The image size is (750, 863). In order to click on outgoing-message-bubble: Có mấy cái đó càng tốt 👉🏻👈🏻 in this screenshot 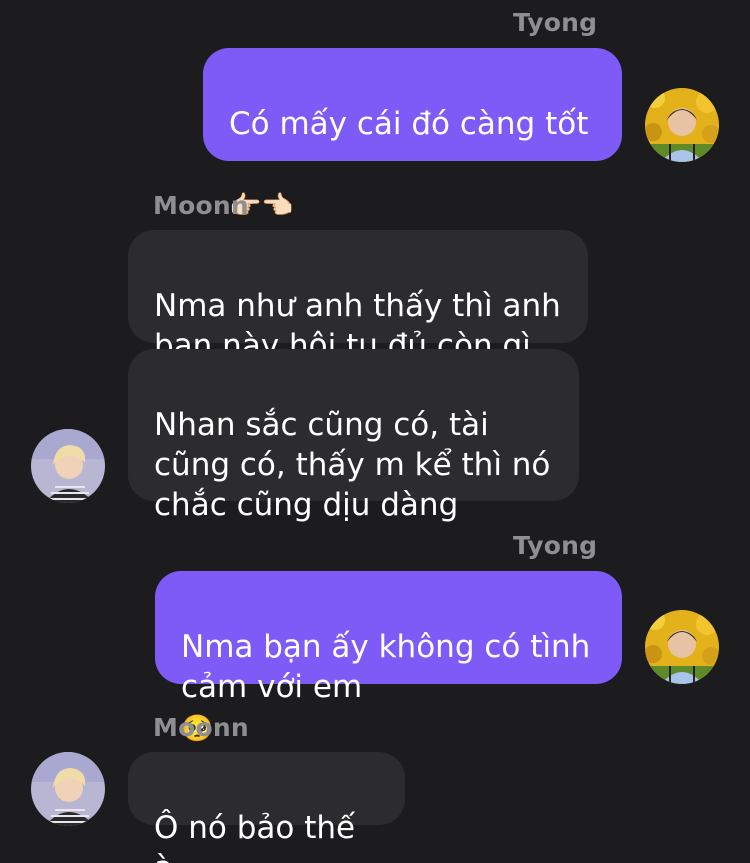, I will do `click(412, 134)`.